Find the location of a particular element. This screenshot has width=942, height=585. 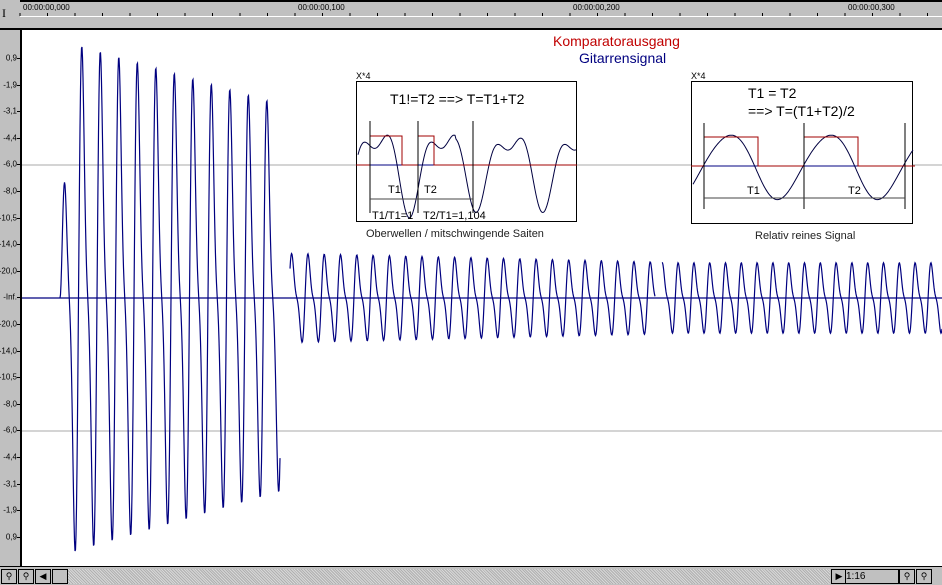

legend-guitar: Gitarrensignal is located at coordinates (623, 58).